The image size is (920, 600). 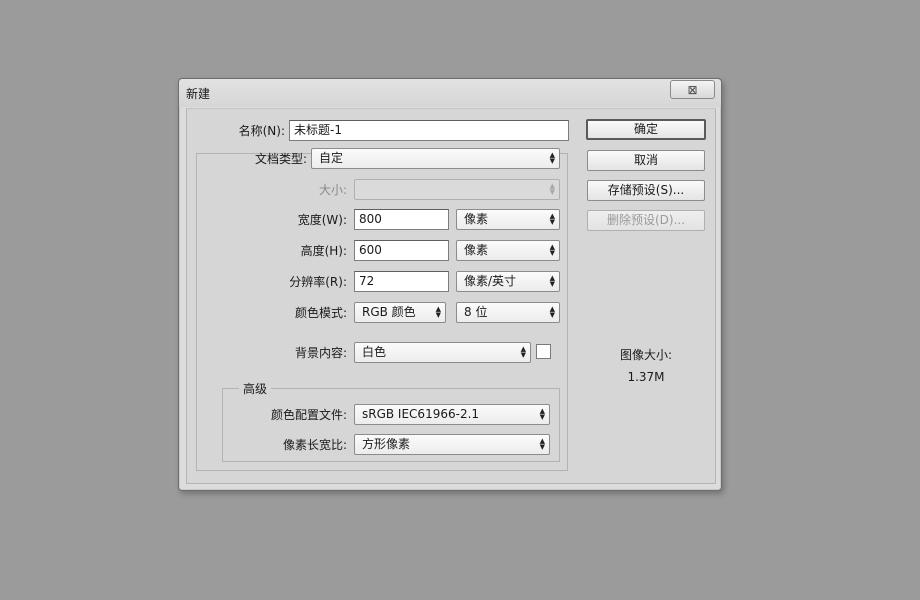 I want to click on background-color-swatch, so click(x=543, y=351).